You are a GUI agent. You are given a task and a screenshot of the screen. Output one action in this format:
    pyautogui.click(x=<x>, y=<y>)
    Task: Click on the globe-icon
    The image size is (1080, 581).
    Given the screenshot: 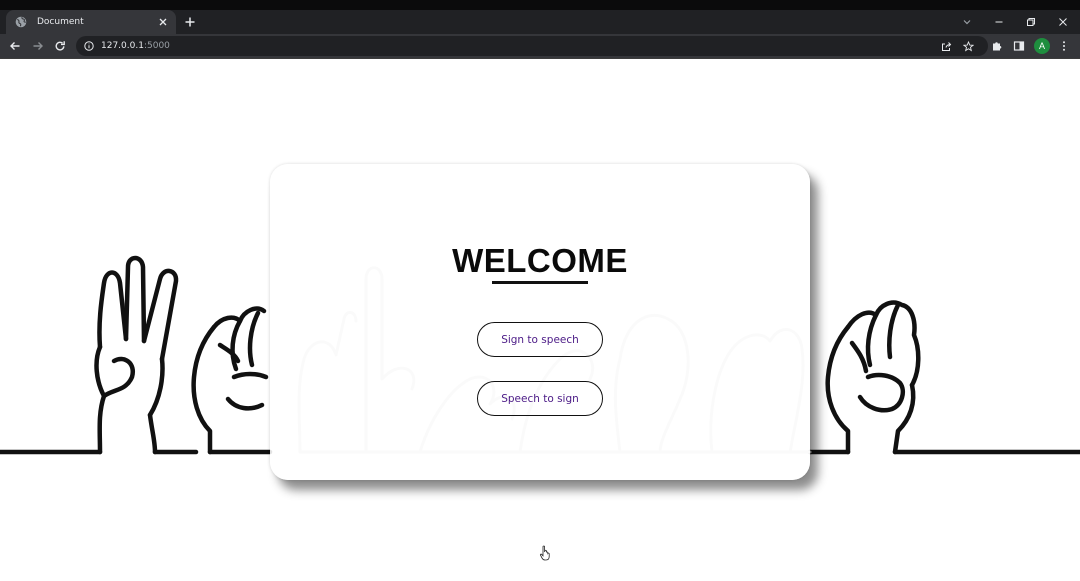 What is the action you would take?
    pyautogui.click(x=21, y=22)
    